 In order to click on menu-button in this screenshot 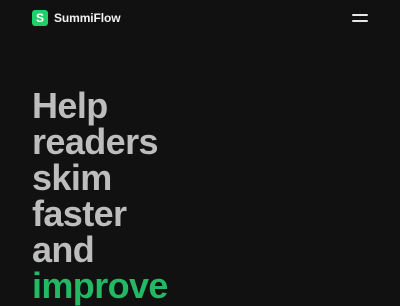, I will do `click(360, 18)`.